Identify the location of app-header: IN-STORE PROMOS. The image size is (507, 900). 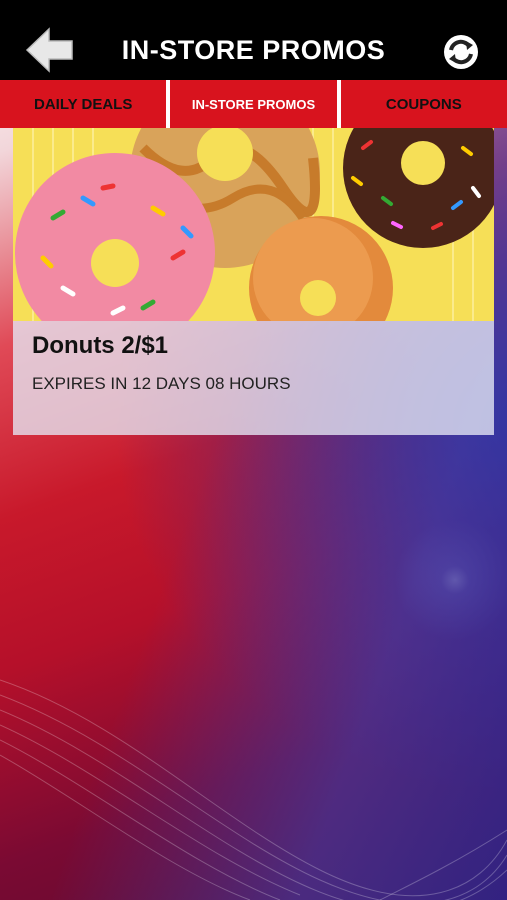
(253, 40).